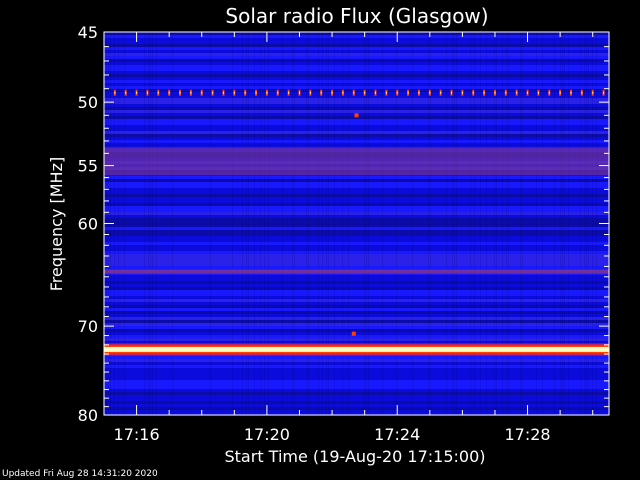 The height and width of the screenshot is (480, 640). What do you see at coordinates (88, 224) in the screenshot?
I see `y-tick-label: 60` at bounding box center [88, 224].